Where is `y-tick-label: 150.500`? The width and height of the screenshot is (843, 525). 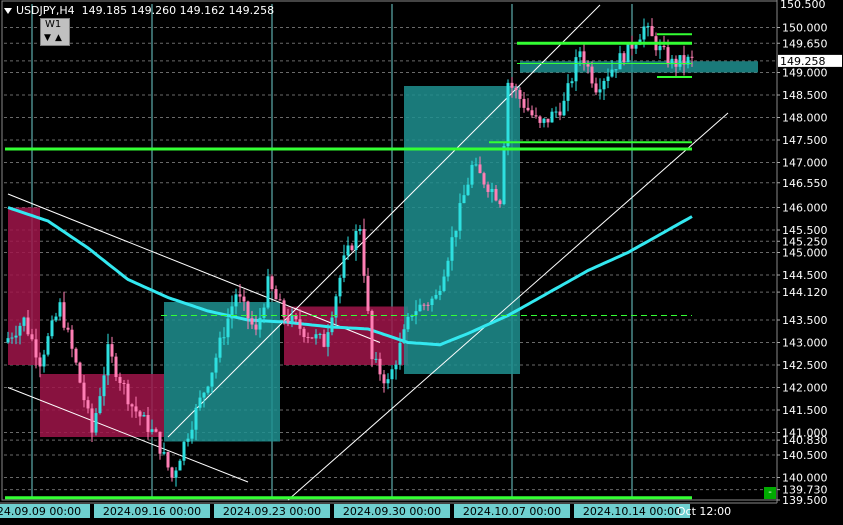 y-tick-label: 150.500 is located at coordinates (803, 5).